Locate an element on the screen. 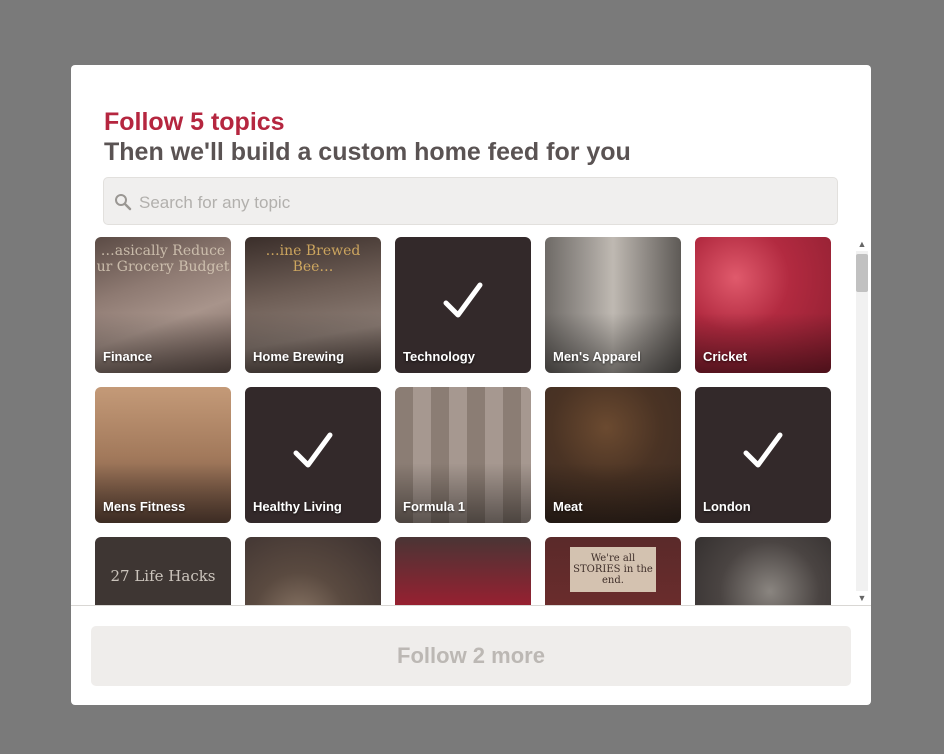 This screenshot has width=944, height=754. topic-tile-technology: Technology is located at coordinates (463, 305).